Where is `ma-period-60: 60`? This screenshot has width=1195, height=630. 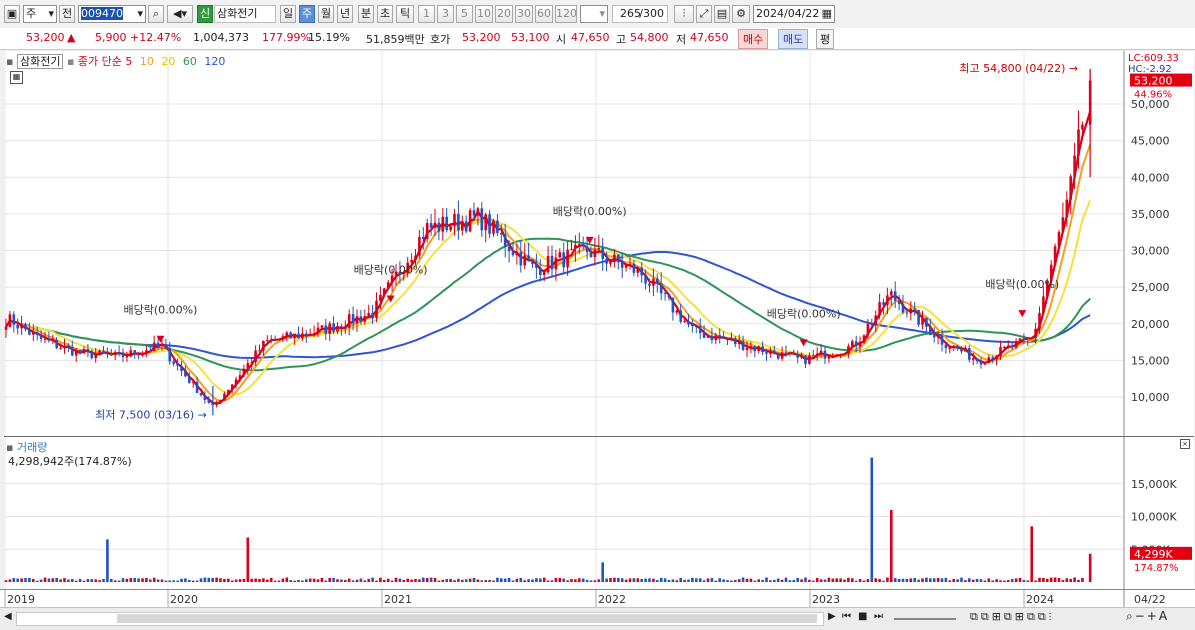
ma-period-60: 60 is located at coordinates (190, 61).